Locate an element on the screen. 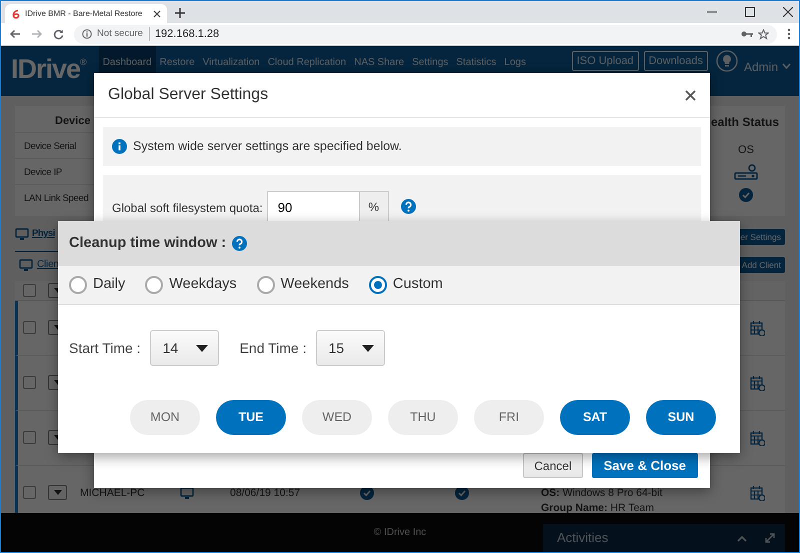 The height and width of the screenshot is (553, 800). panel-title: Device is located at coordinates (73, 121).